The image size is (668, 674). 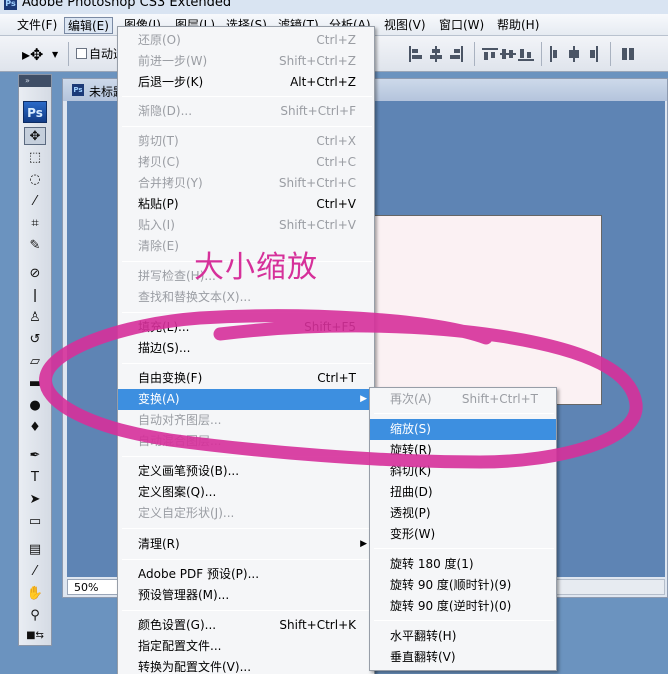 I want to click on photoshop-badge-icon: Ps, so click(x=35, y=112).